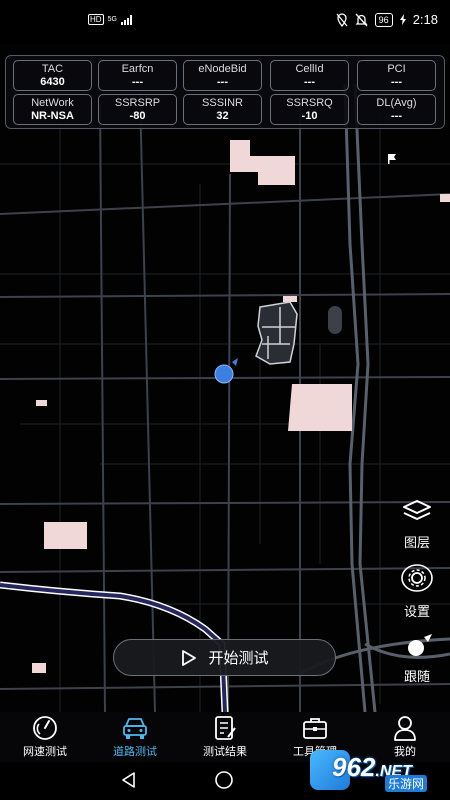 This screenshot has height=800, width=450. I want to click on tab-road-test: 道路测试, so click(135, 737).